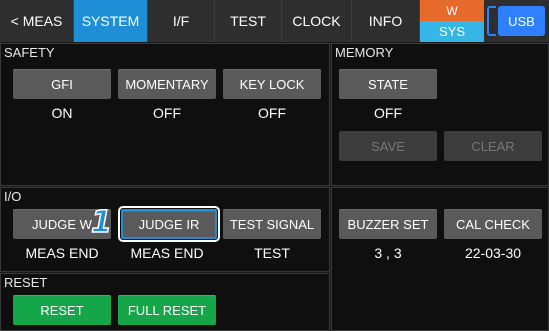 Image resolution: width=549 pixels, height=331 pixels. Describe the element at coordinates (491, 21) in the screenshot. I see `usb-bracket-icon` at that location.